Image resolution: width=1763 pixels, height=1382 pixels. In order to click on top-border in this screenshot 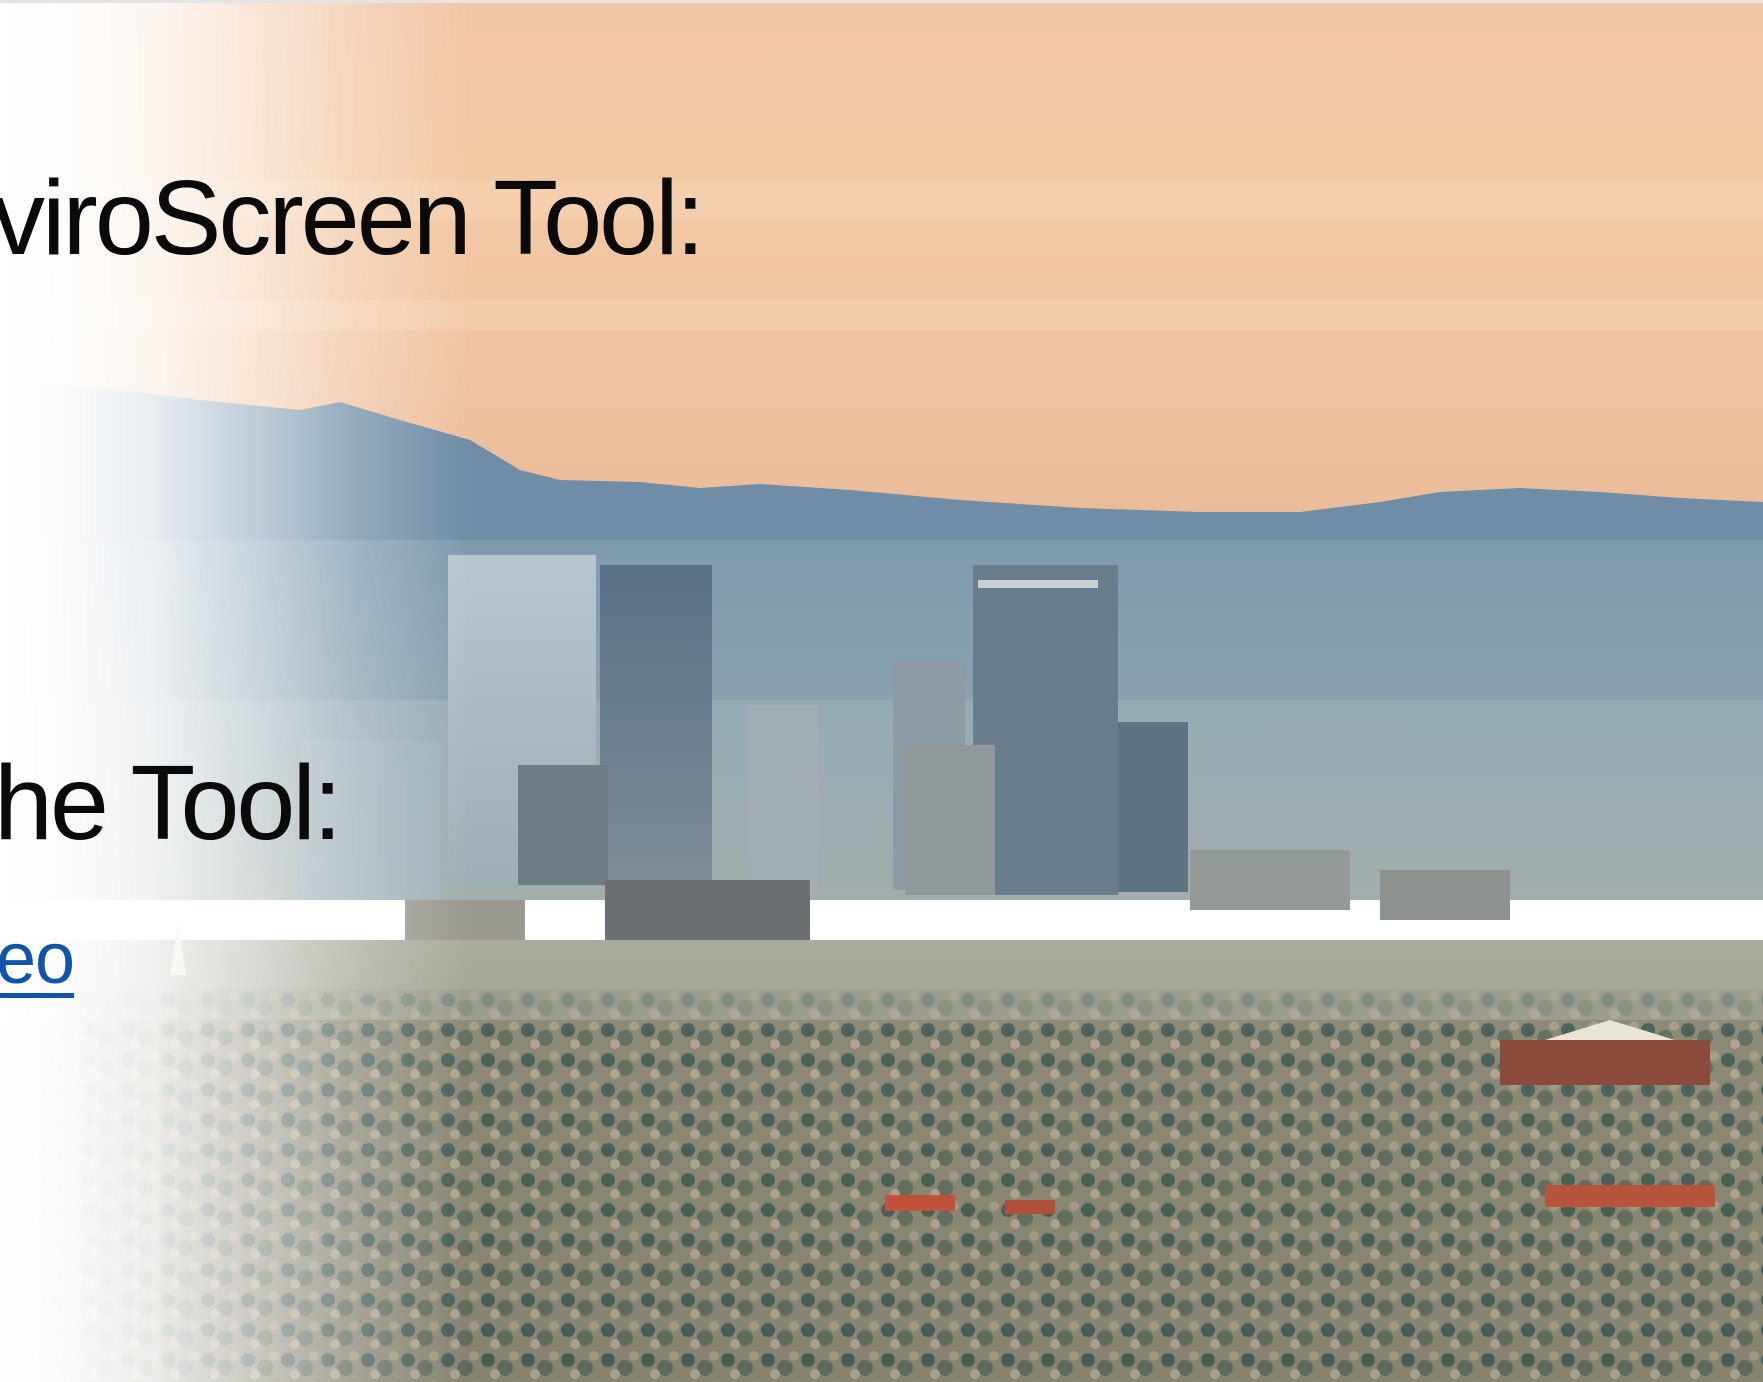, I will do `click(881, 1)`.